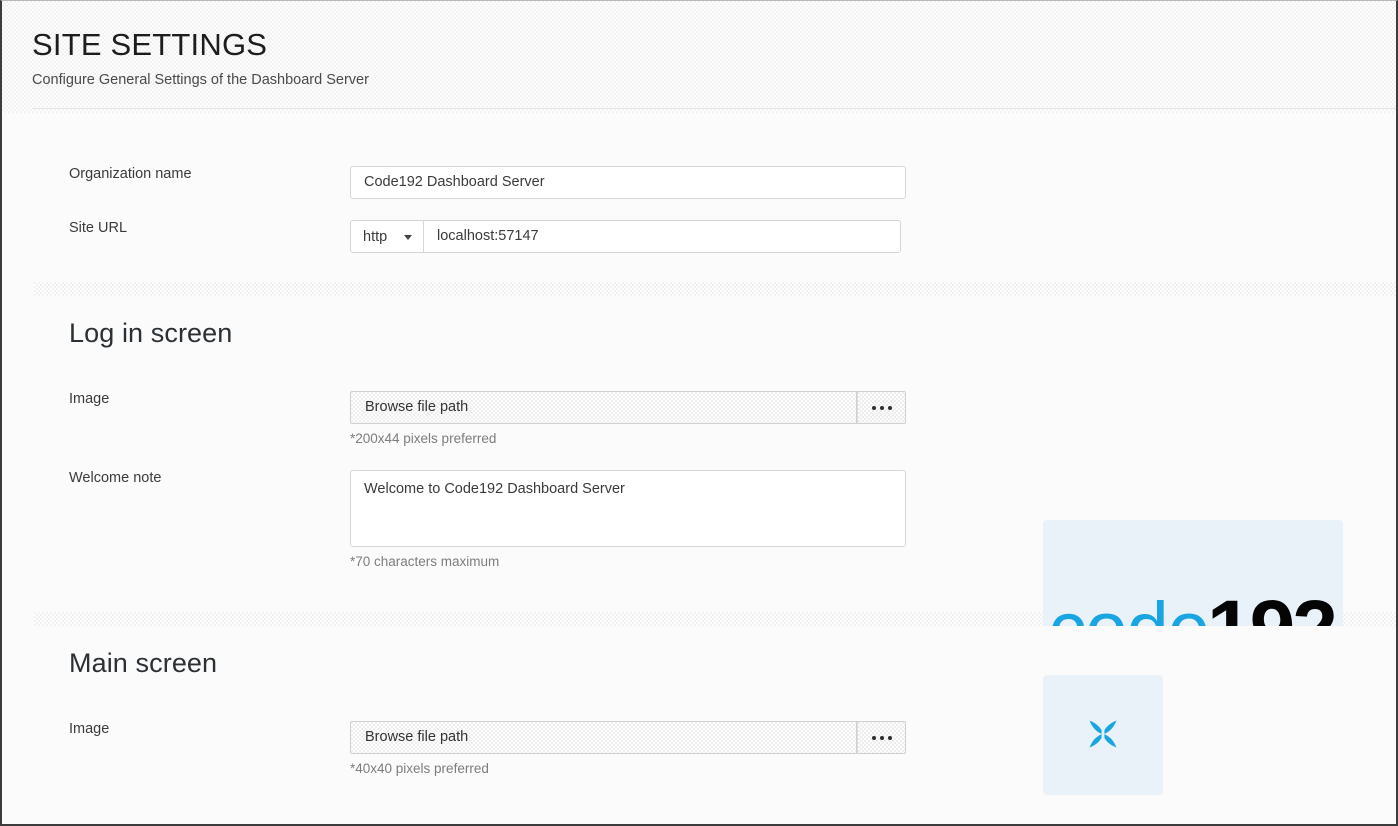 The image size is (1398, 826). Describe the element at coordinates (662, 236) in the screenshot. I see `site-url-host-input: localhost:57147` at that location.